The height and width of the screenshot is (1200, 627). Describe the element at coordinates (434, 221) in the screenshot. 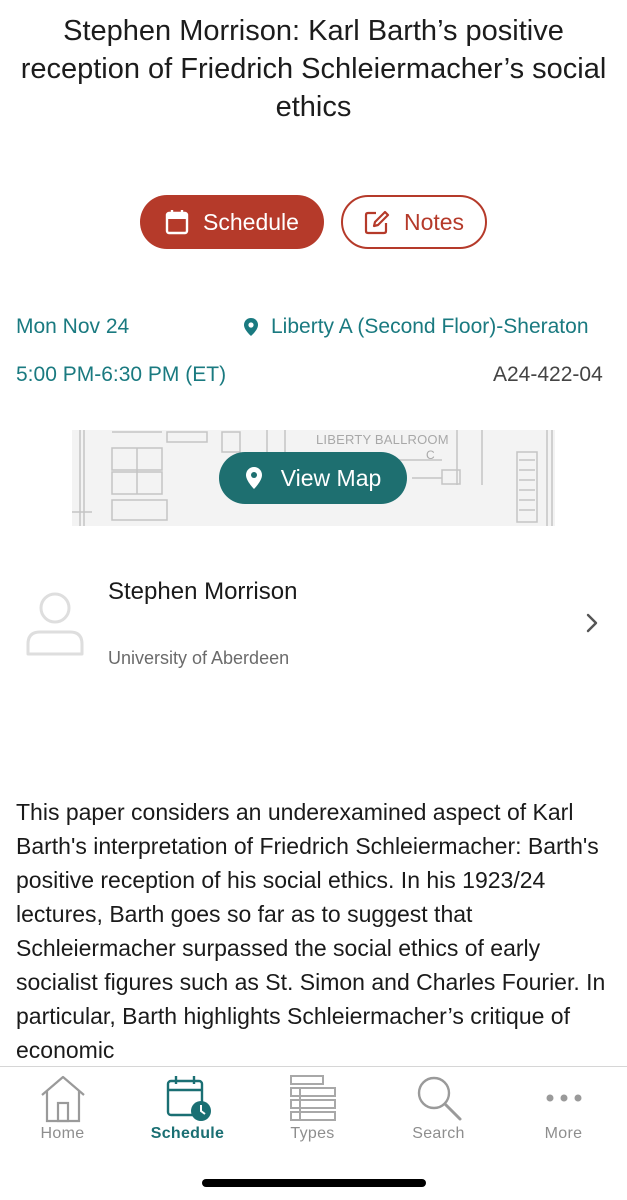

I see `notes-button-label: Notes` at that location.